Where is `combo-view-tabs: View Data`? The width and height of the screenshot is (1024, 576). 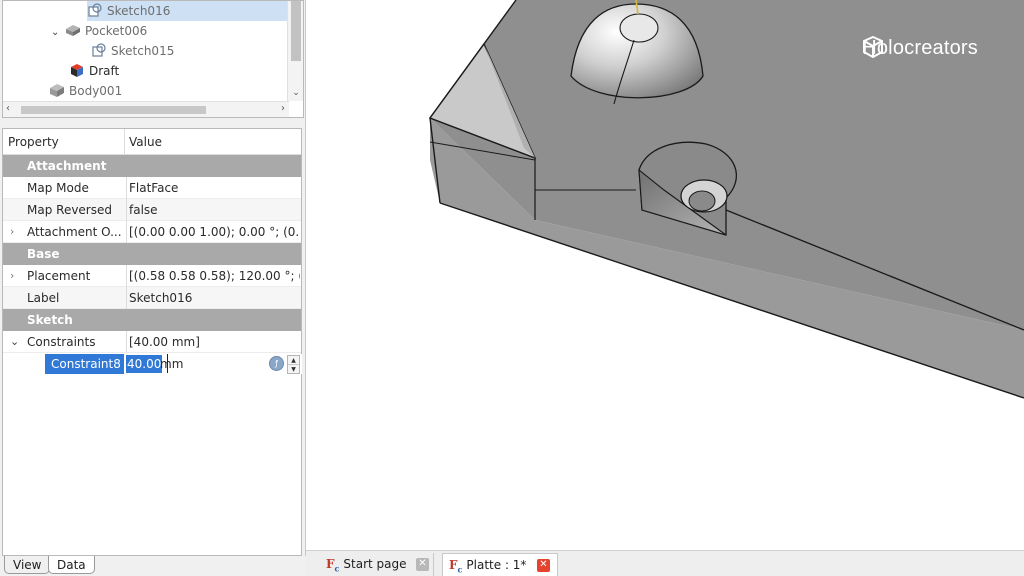
combo-view-tabs: View Data is located at coordinates (153, 566).